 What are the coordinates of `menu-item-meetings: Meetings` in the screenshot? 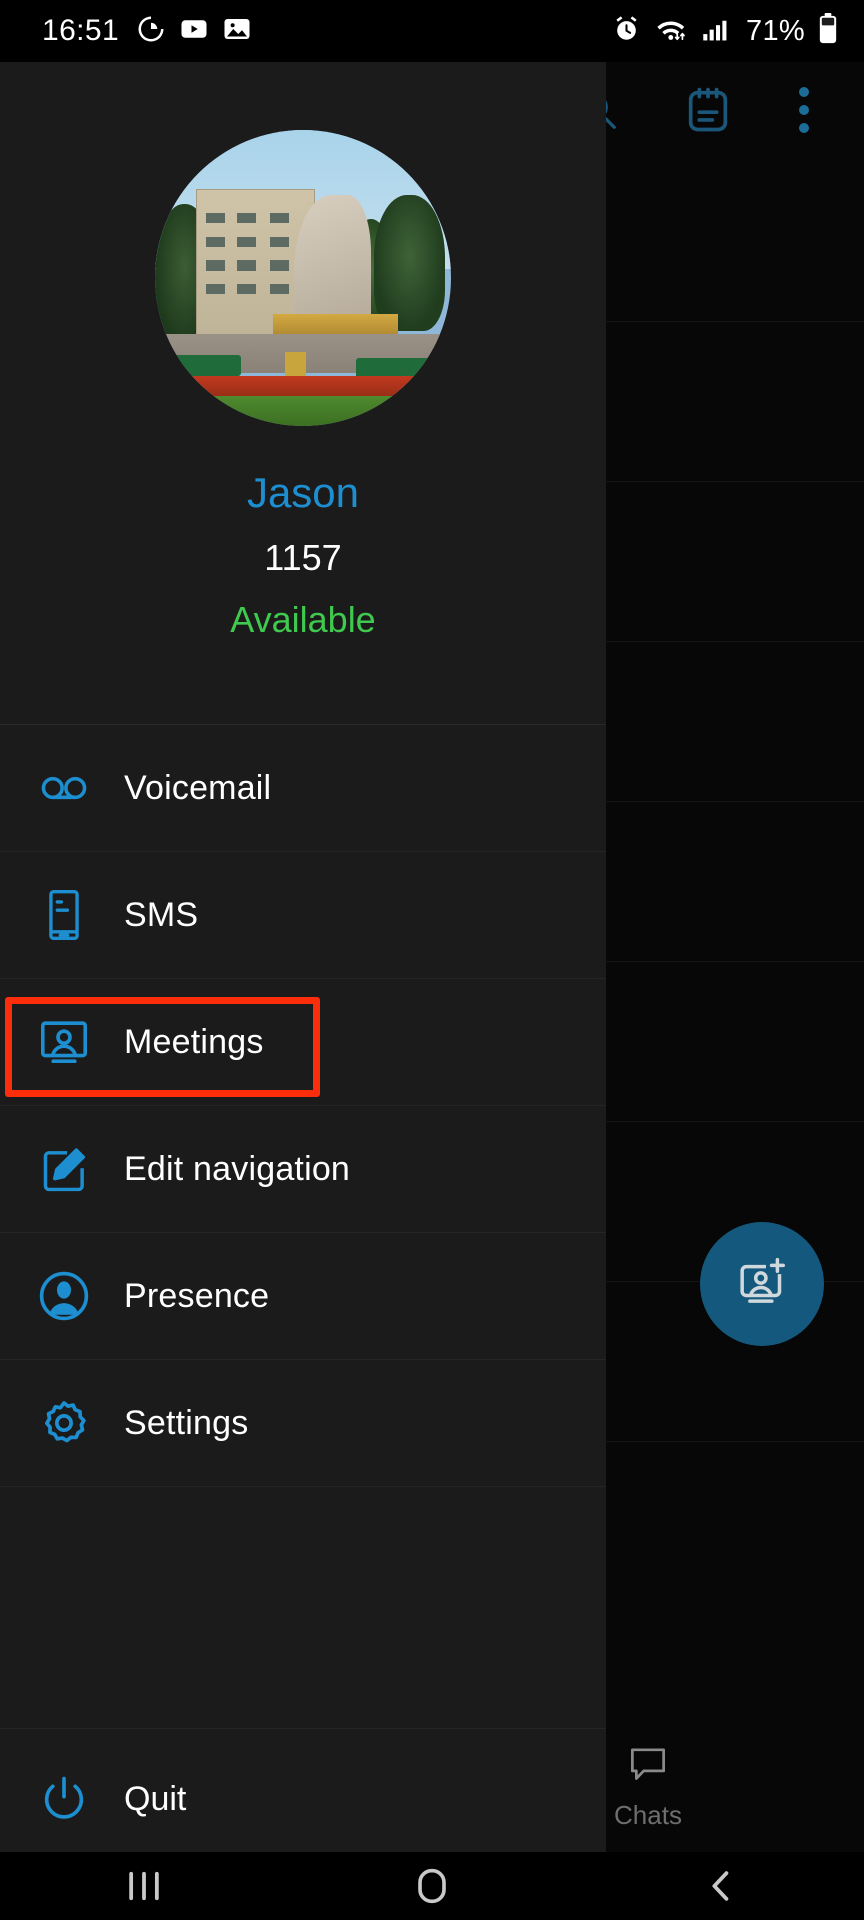 It's located at (303, 1042).